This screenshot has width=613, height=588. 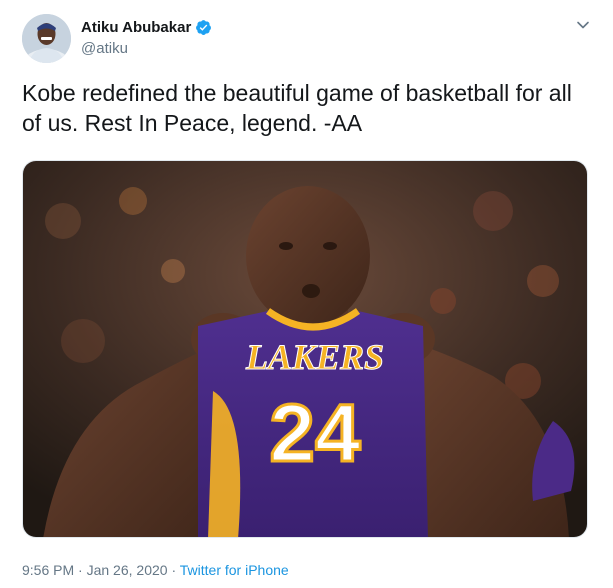 I want to click on tweet-source-link: Twitter for iPhone, so click(x=234, y=570).